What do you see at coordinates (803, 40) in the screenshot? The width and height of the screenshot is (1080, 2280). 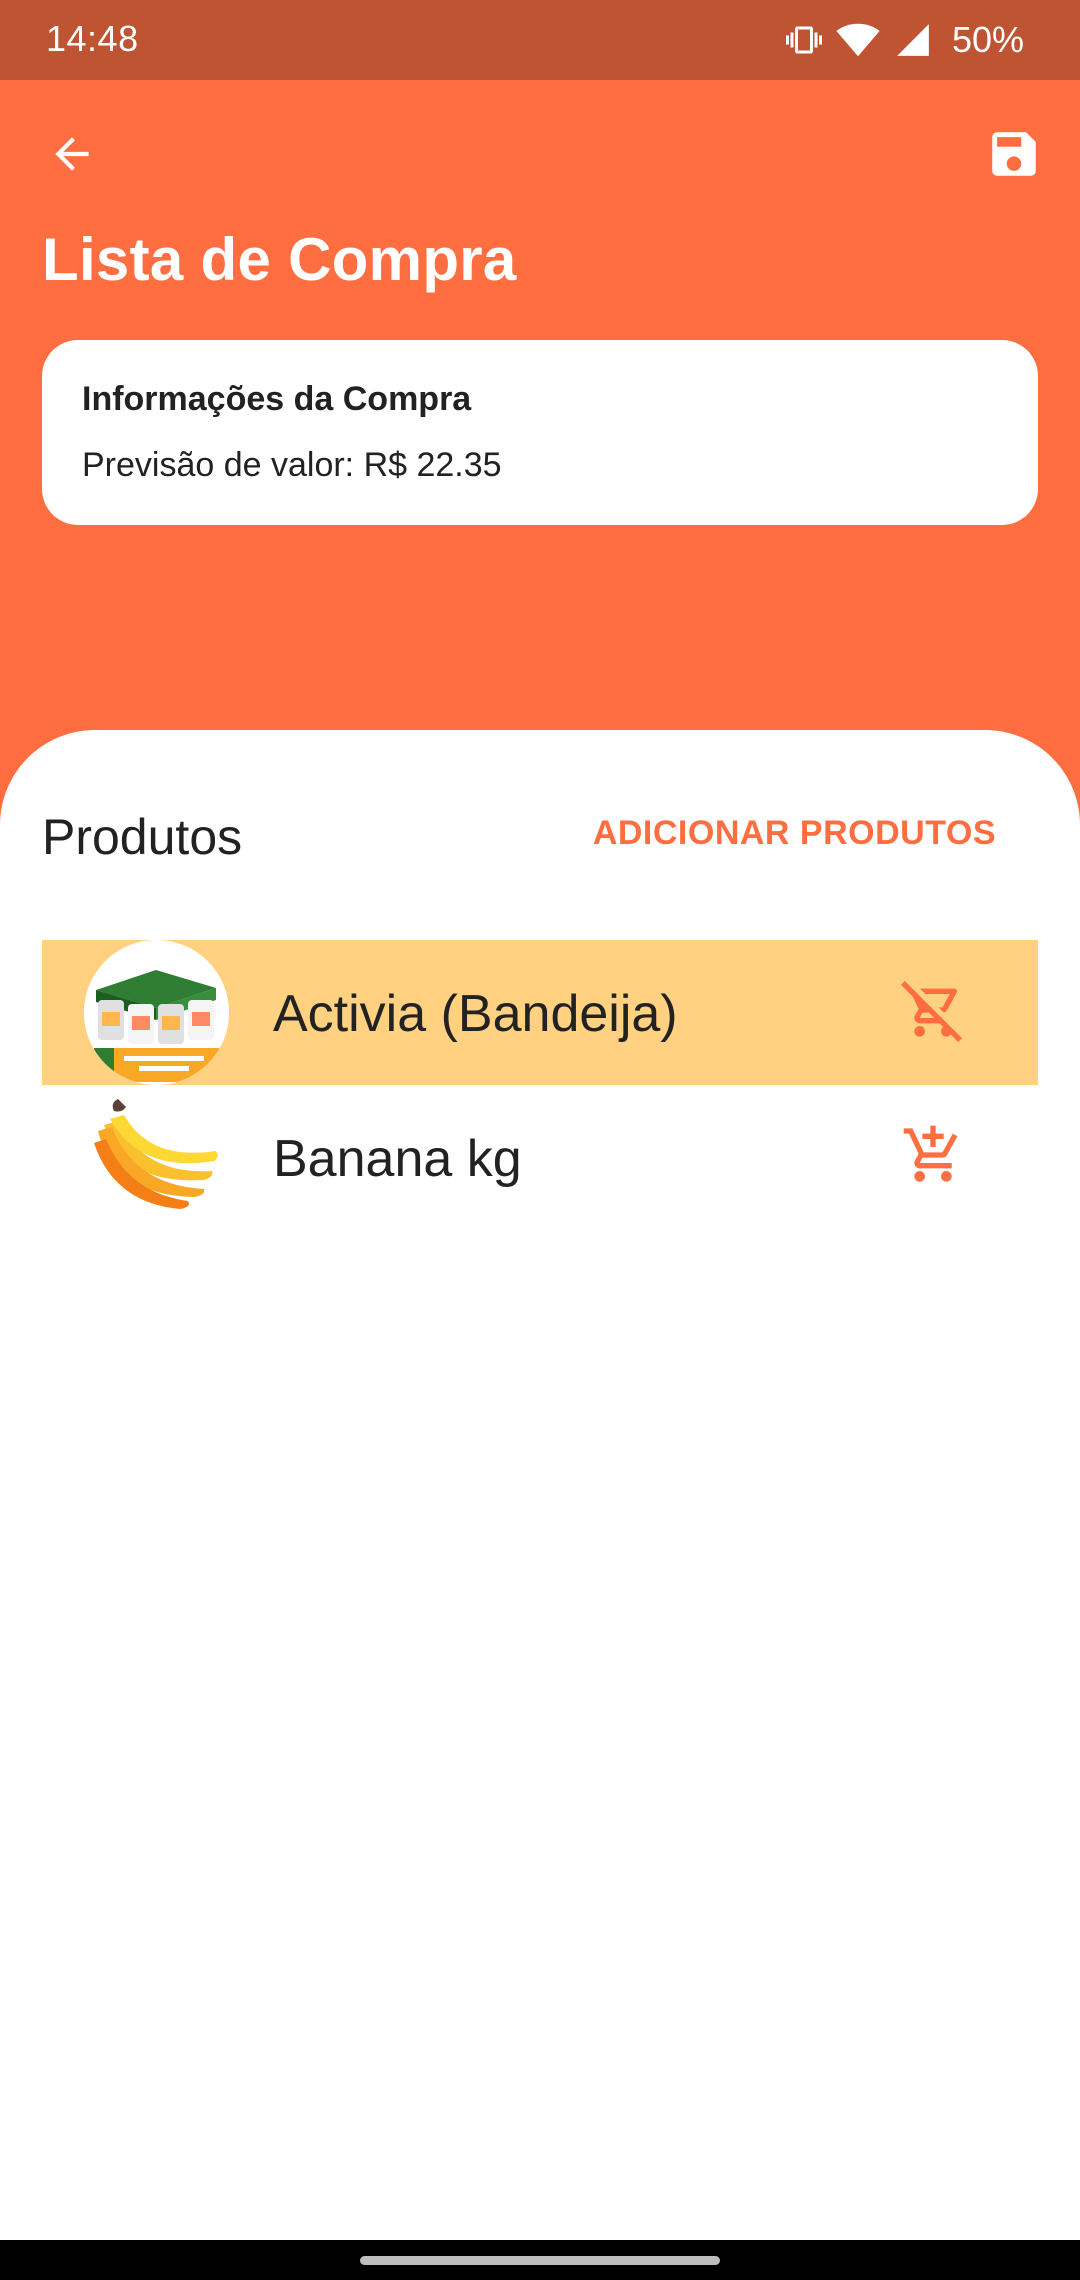 I see `vibrate-icon` at bounding box center [803, 40].